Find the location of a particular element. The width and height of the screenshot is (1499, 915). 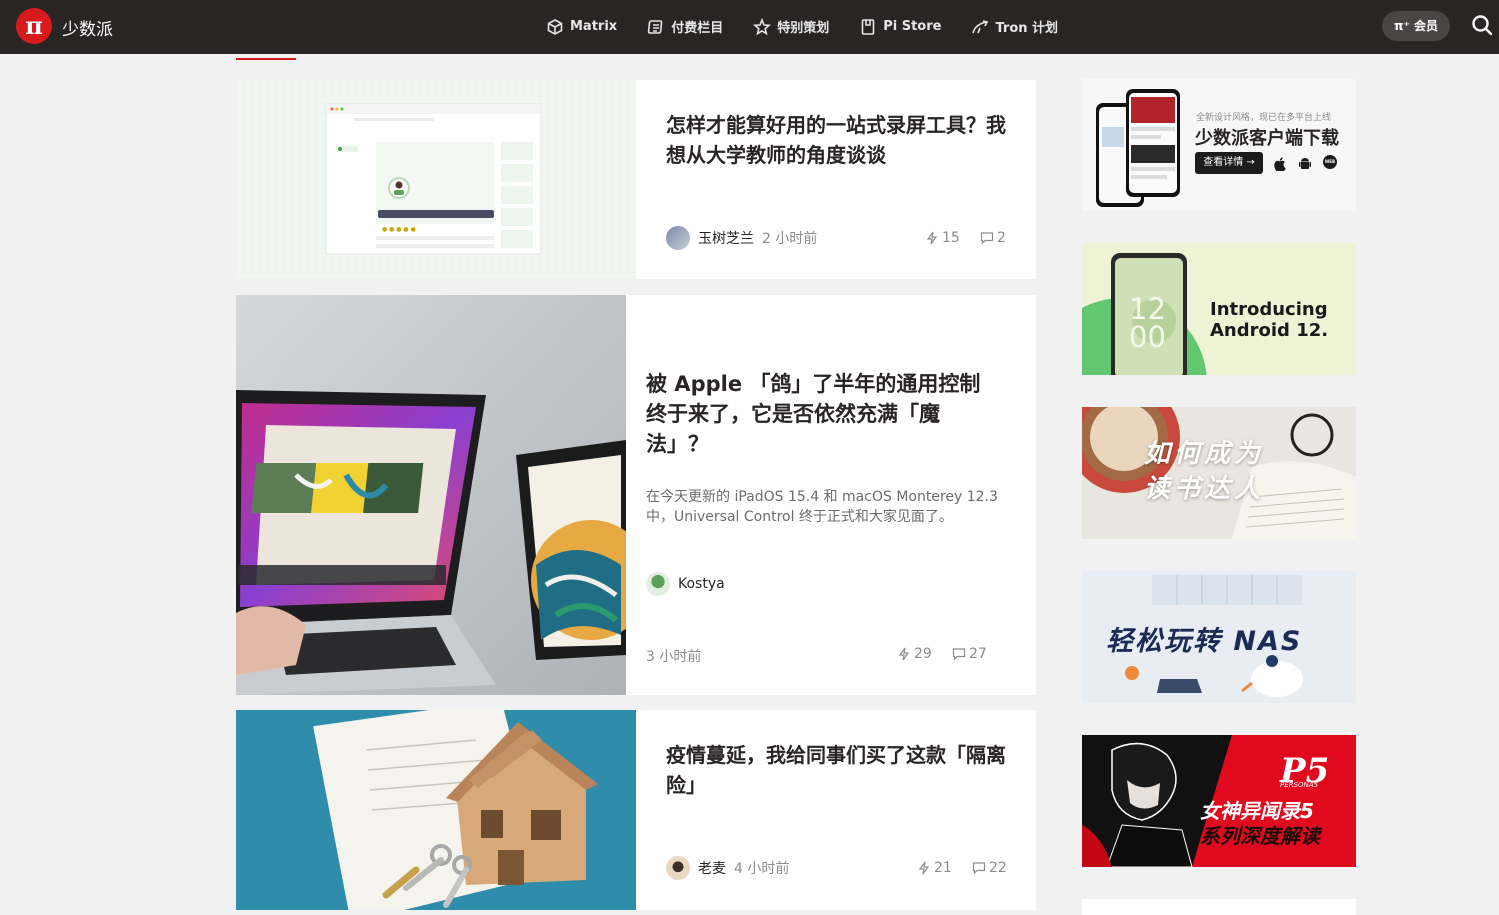

nav-item-label: 特别策划 is located at coordinates (803, 28).